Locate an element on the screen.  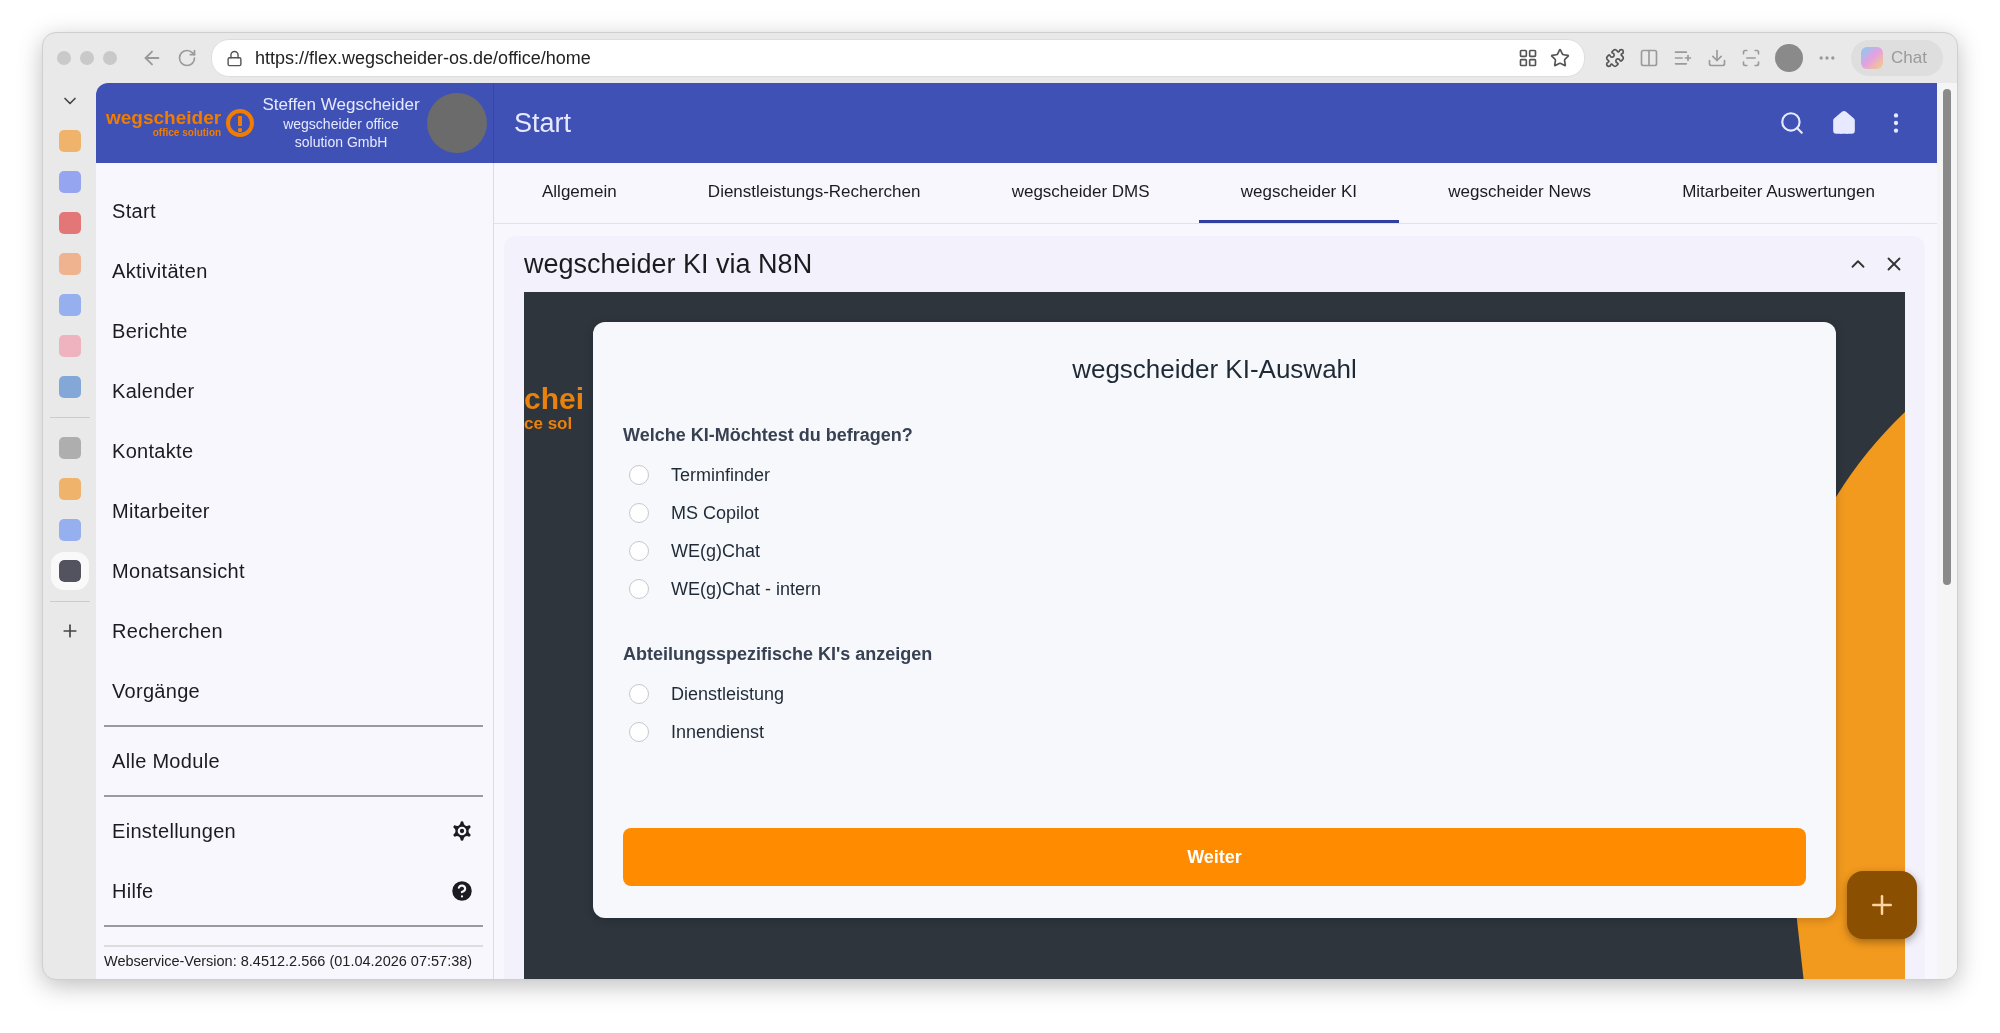
nav-item: Aktivitäten is located at coordinates (293, 271).